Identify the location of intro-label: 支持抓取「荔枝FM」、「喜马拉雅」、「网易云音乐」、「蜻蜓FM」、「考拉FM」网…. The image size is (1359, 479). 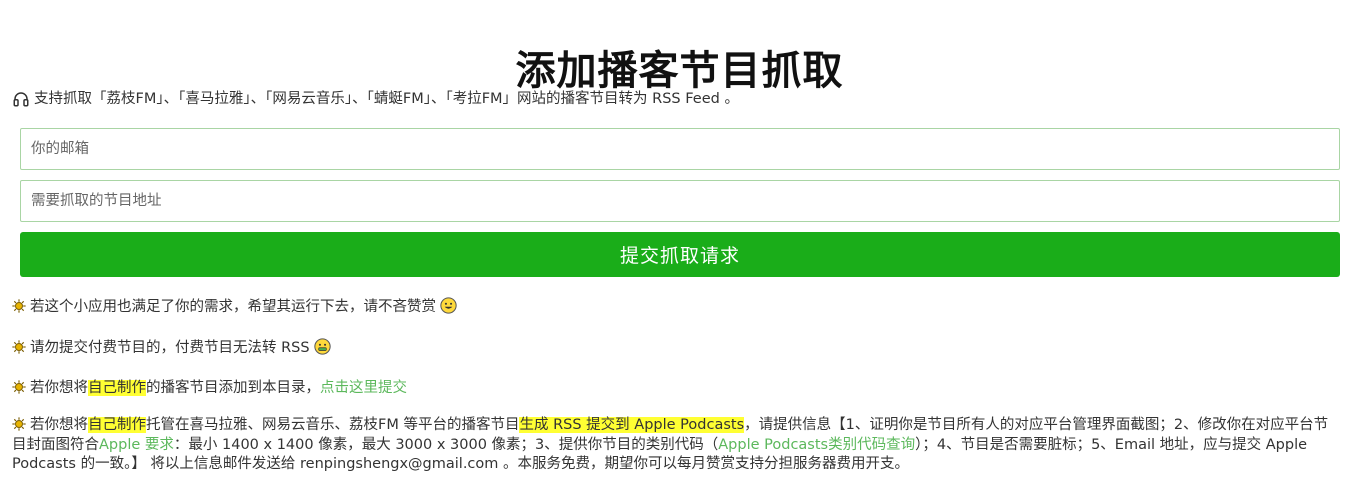
(386, 99).